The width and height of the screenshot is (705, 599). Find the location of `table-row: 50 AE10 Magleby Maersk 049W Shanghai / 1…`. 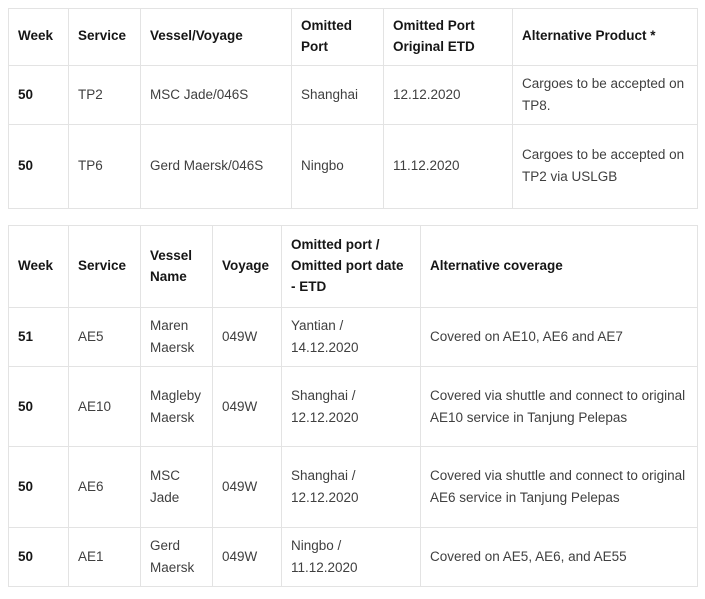

table-row: 50 AE10 Magleby Maersk 049W Shanghai / 1… is located at coordinates (353, 406).